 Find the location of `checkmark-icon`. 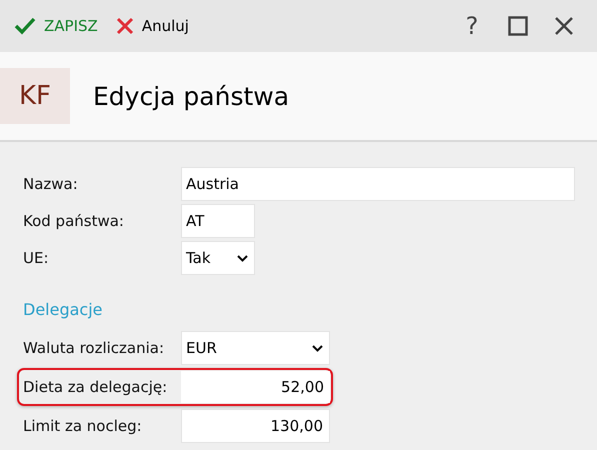

checkmark-icon is located at coordinates (25, 26).